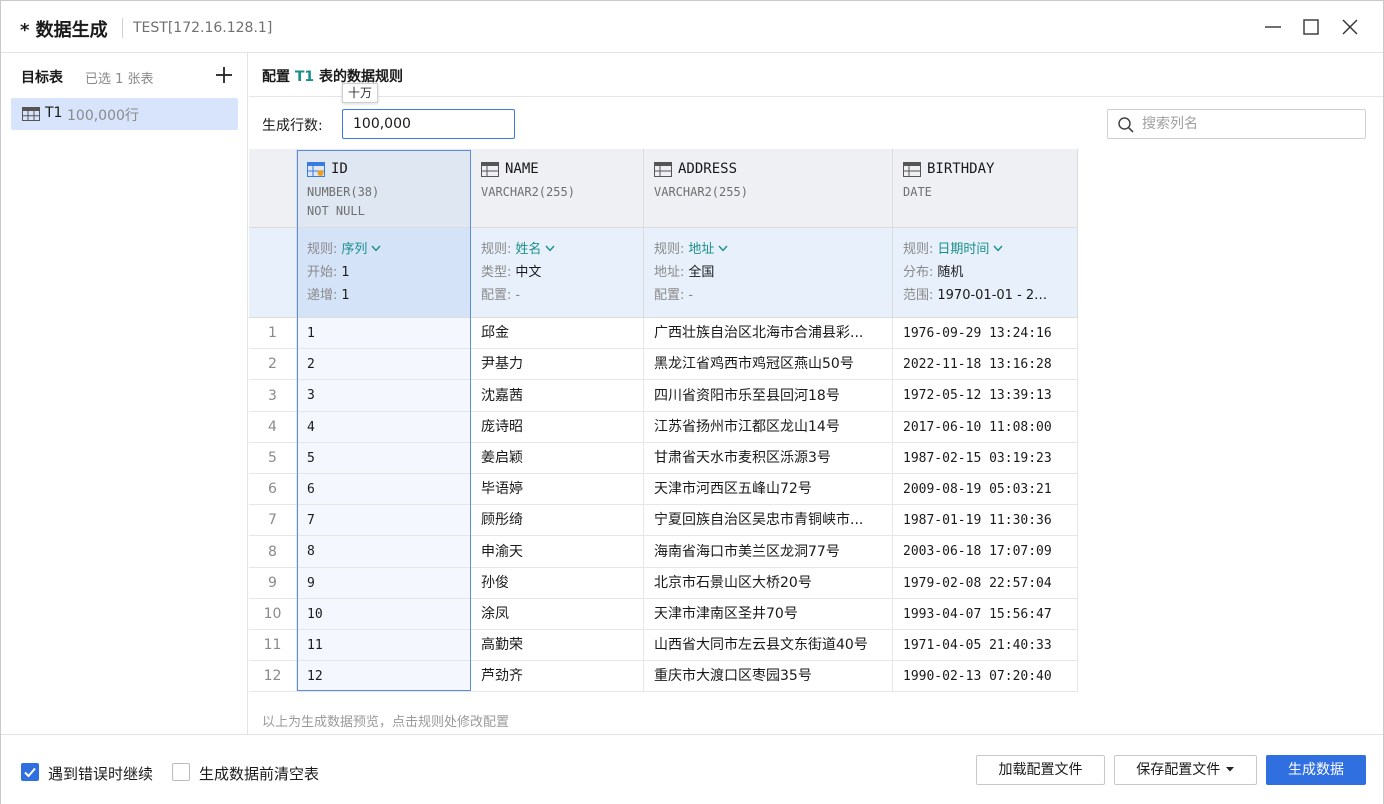  Describe the element at coordinates (1249, 124) in the screenshot. I see `search-input` at that location.